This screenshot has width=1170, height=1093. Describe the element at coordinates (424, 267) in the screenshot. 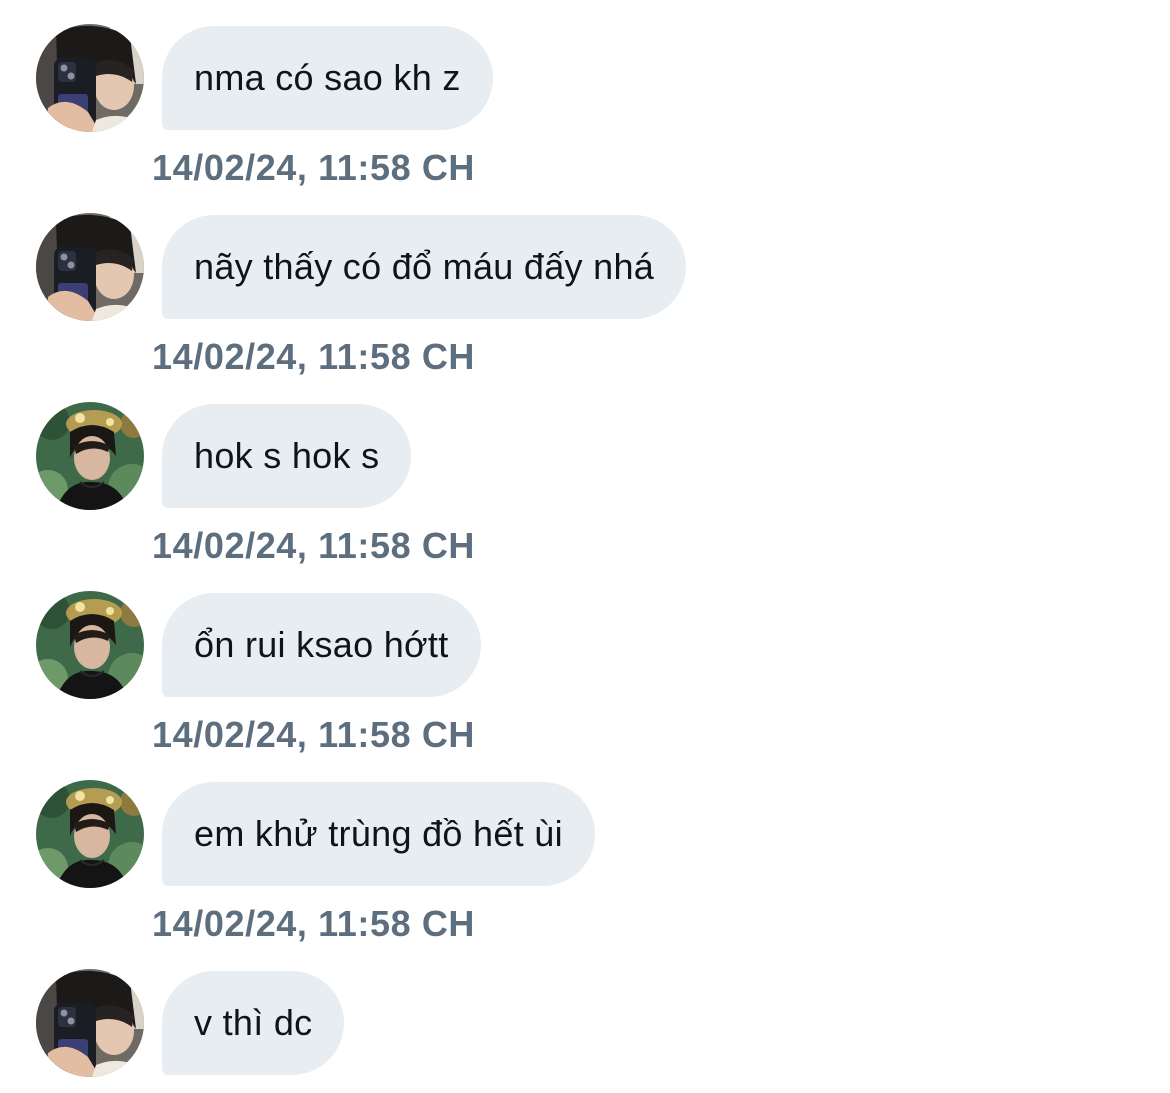

I see `message-bubble: nãy thấy có đổ máu đấy nhá` at that location.